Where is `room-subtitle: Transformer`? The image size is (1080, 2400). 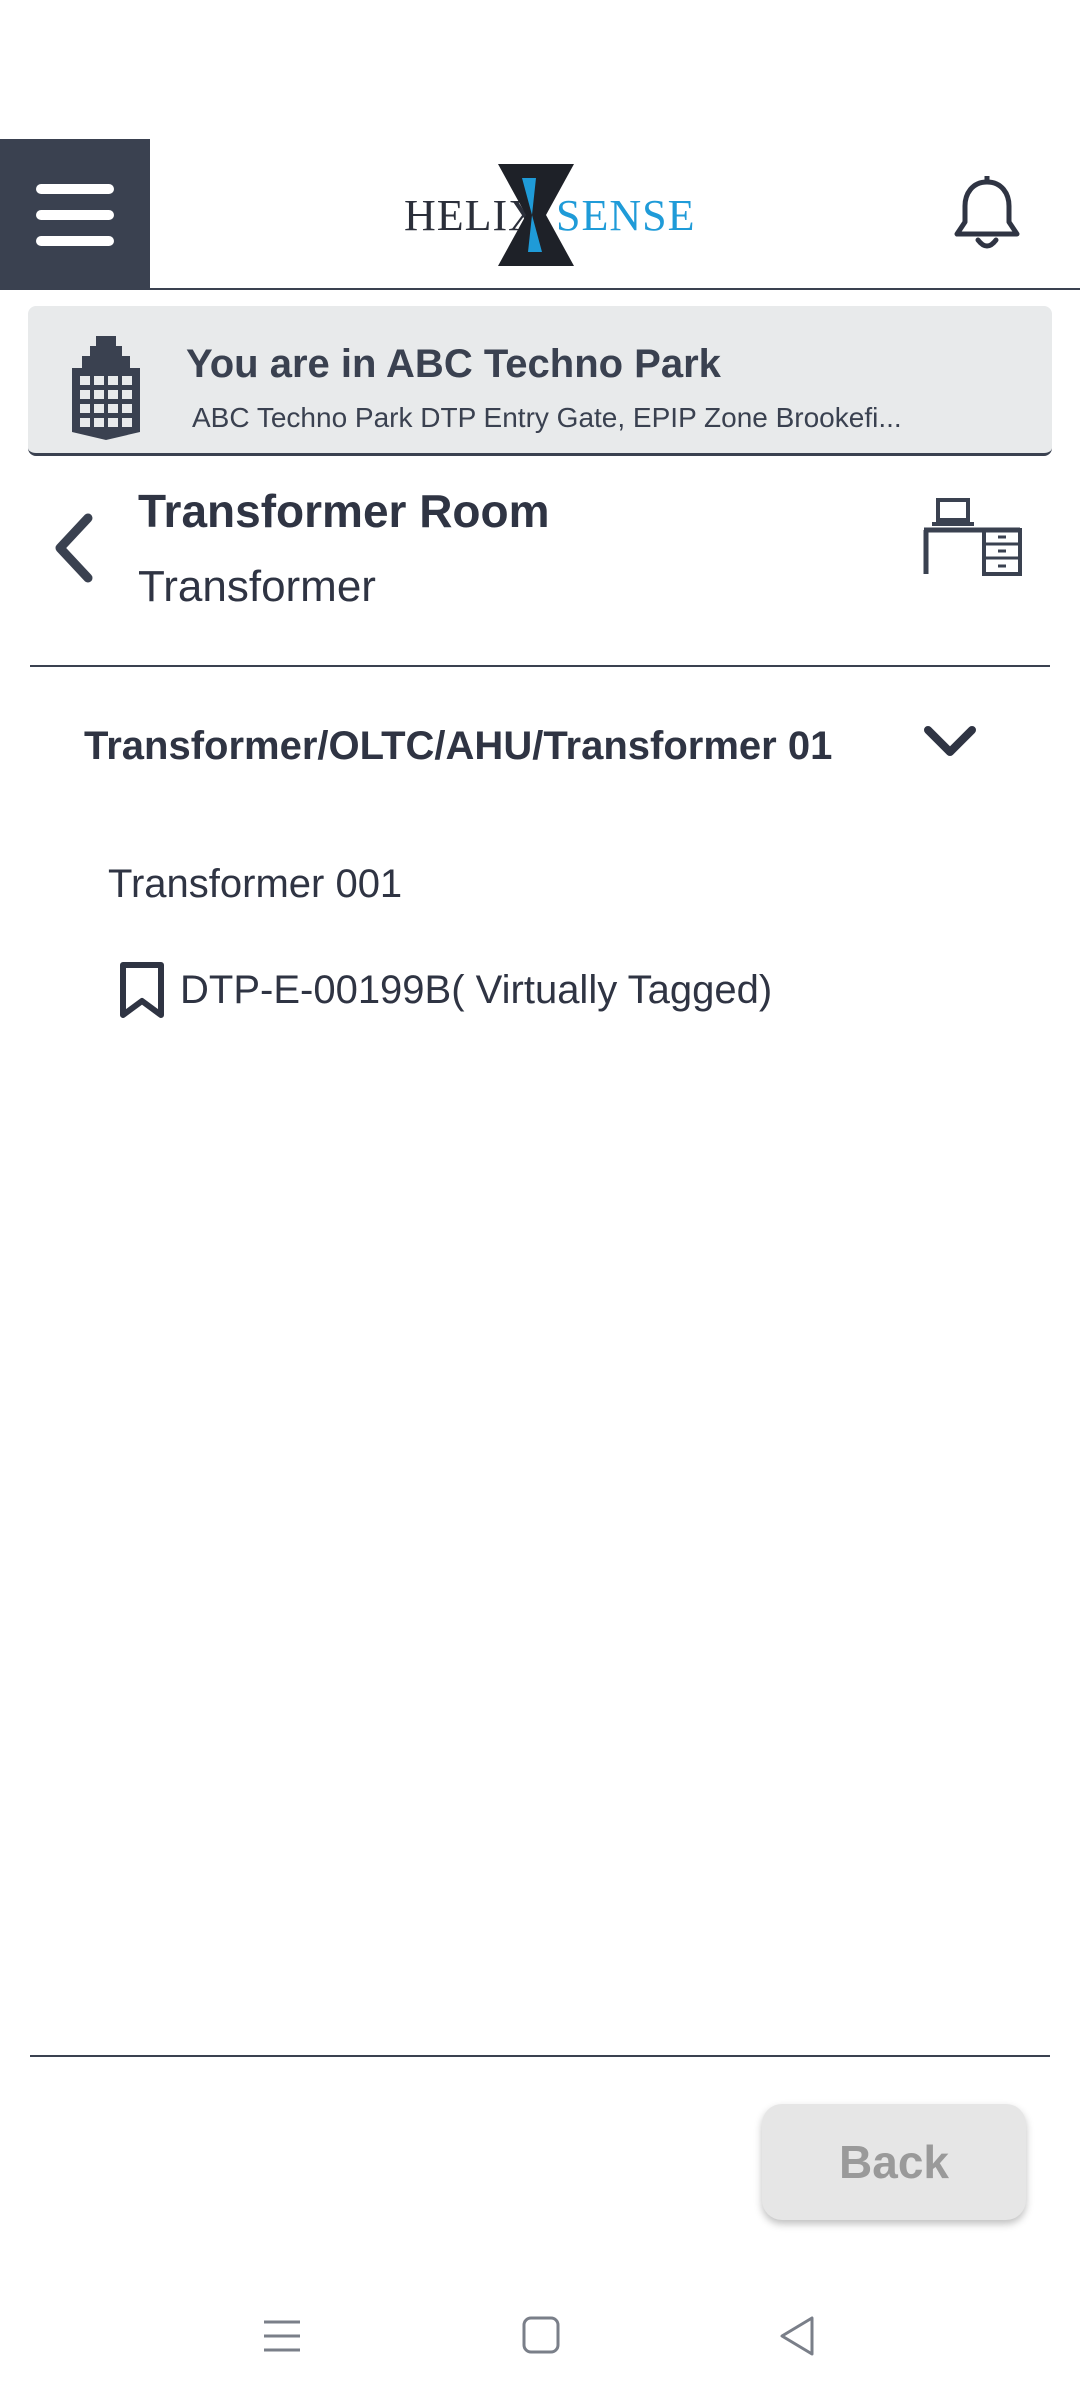 room-subtitle: Transformer is located at coordinates (257, 586).